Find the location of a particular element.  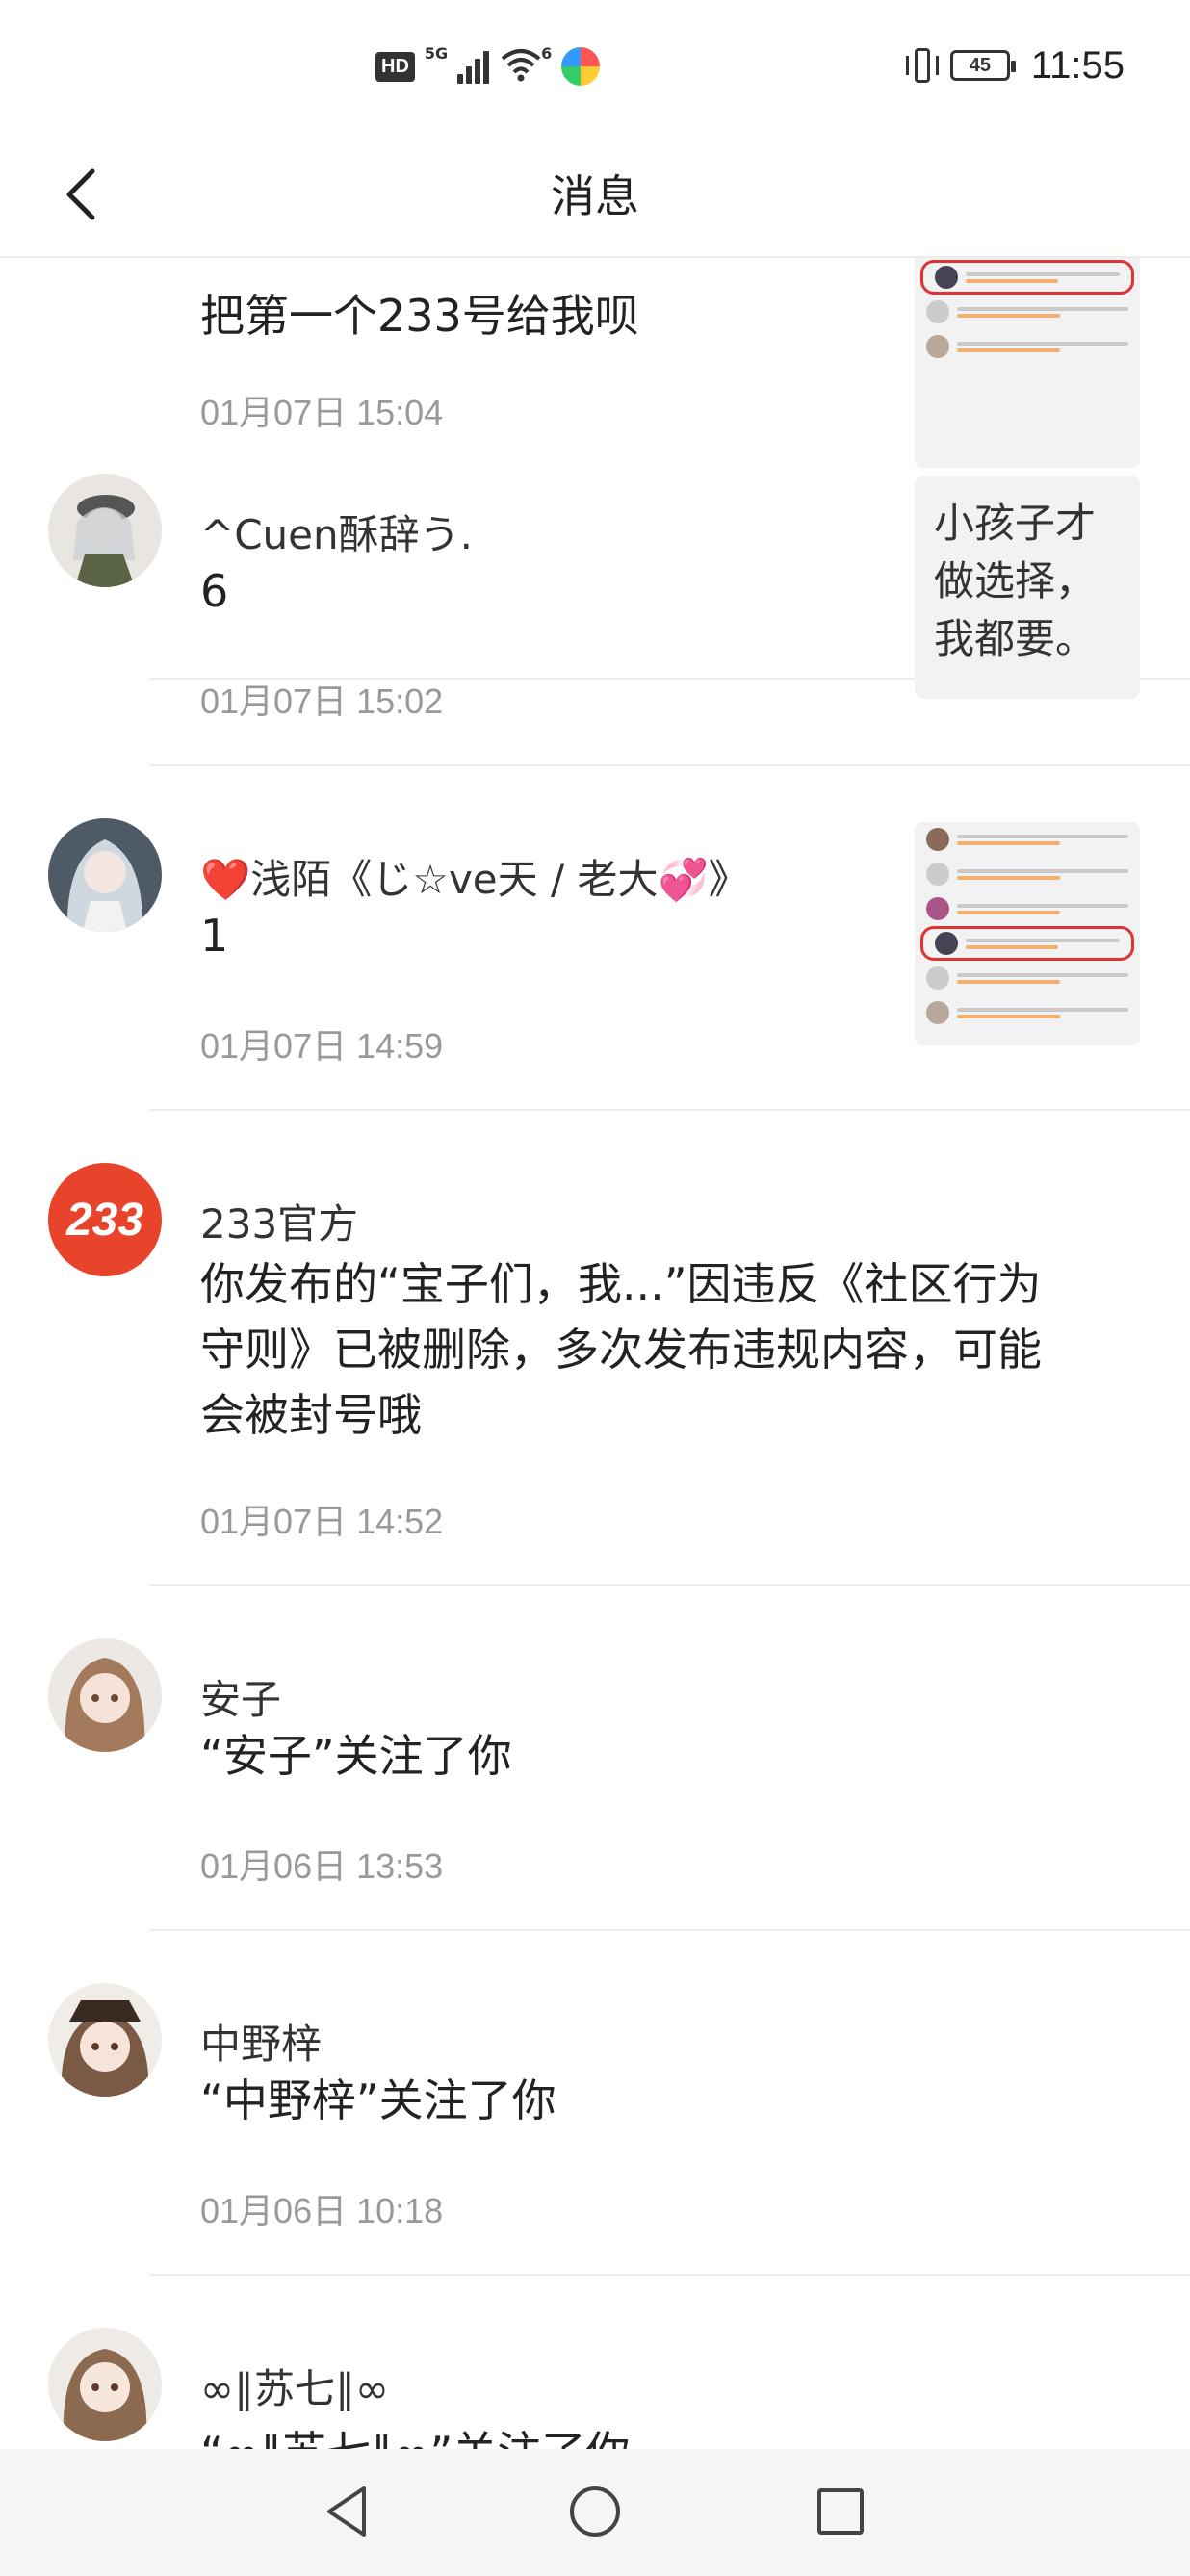

status-right: 45 11:55 is located at coordinates (1015, 65).